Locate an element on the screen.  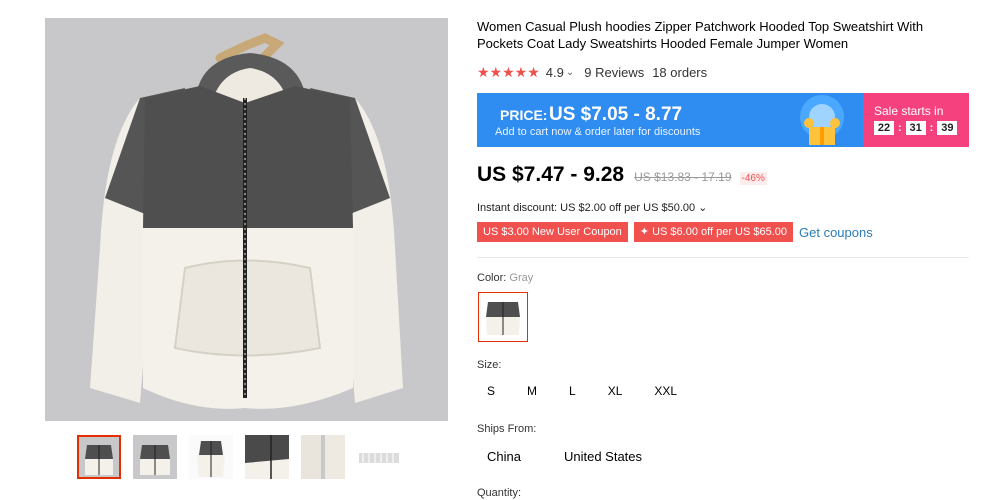
quantity-label: Quantity: is located at coordinates (499, 493).